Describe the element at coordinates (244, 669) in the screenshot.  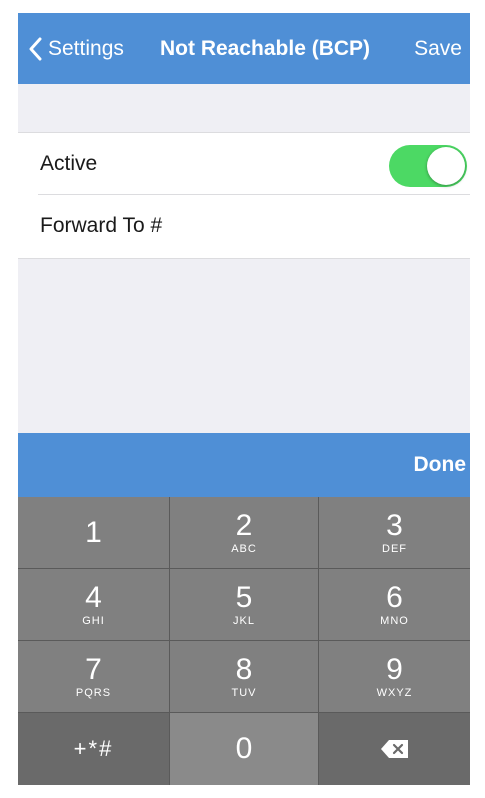
I see `key-digit: 8` at that location.